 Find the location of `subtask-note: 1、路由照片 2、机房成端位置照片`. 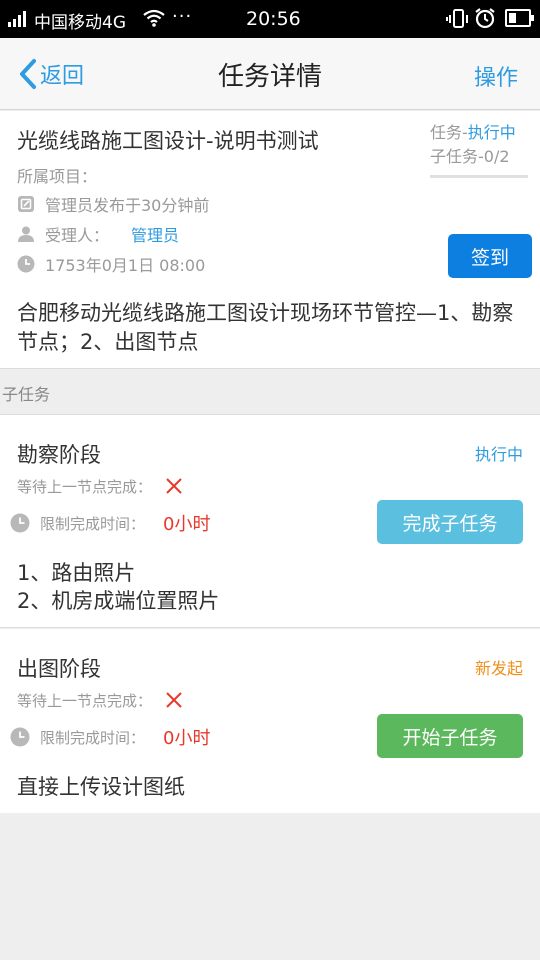

subtask-note: 1、路由照片 2、机房成端位置照片 is located at coordinates (118, 587).